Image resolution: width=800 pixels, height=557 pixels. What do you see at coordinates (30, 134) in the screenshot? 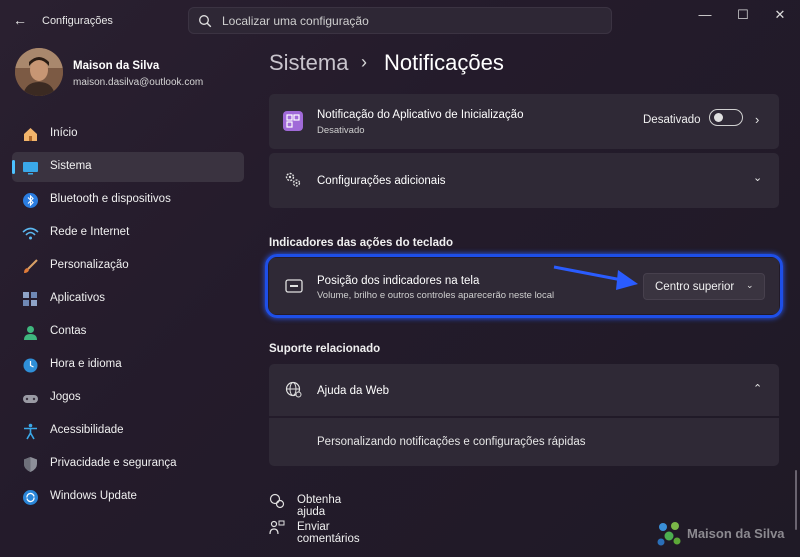
I see `home-icon` at bounding box center [30, 134].